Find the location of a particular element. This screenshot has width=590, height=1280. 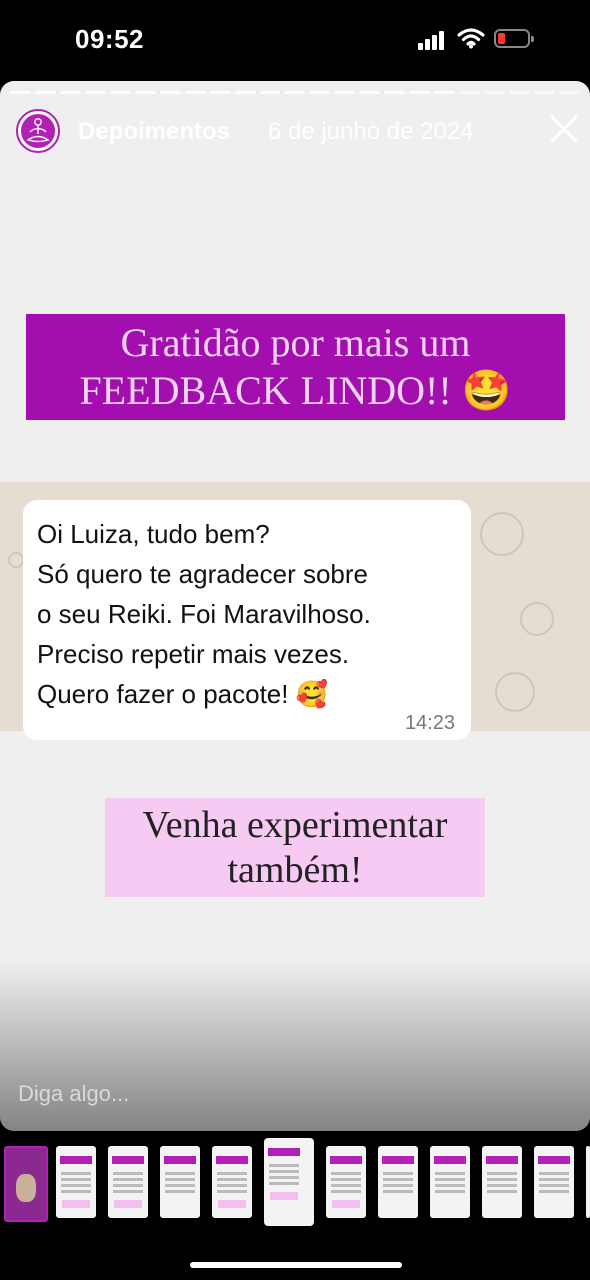

headline-banner: Gratidão por mais um FEEDBACK LINDO!! 🤩 is located at coordinates (295, 367).